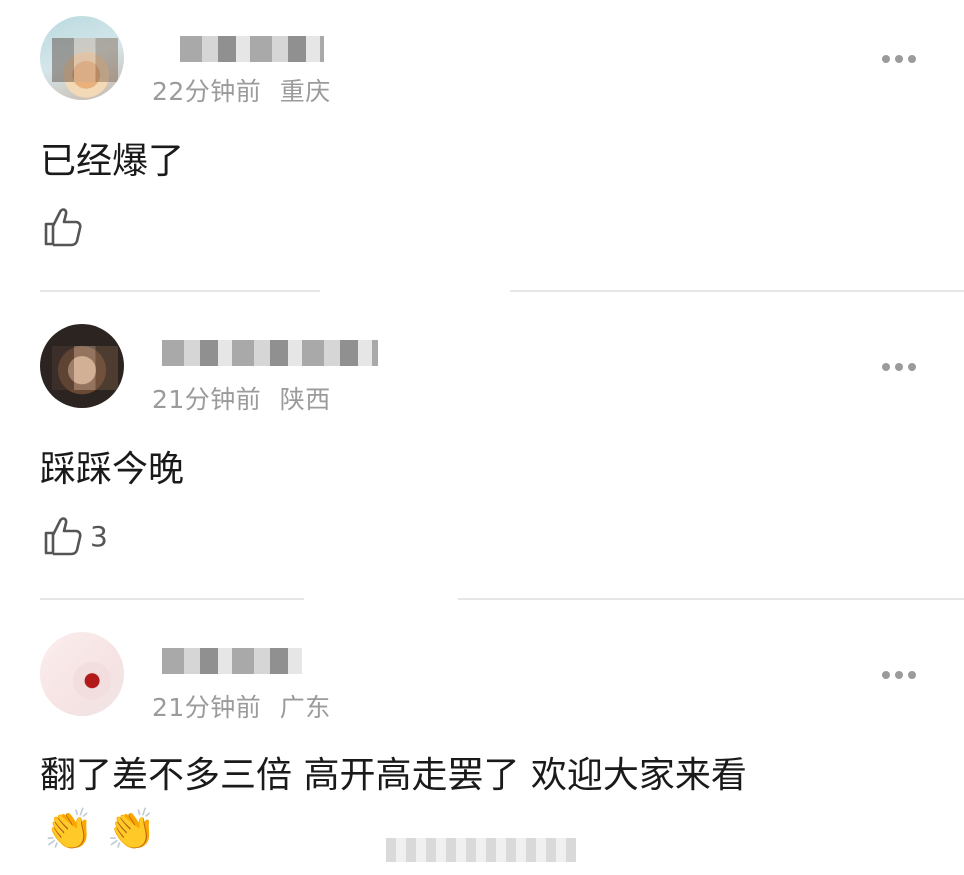 The width and height of the screenshot is (964, 875). I want to click on comment-text: 翻了差不多三倍 高开高走罢了 欢迎大家来看, so click(393, 775).